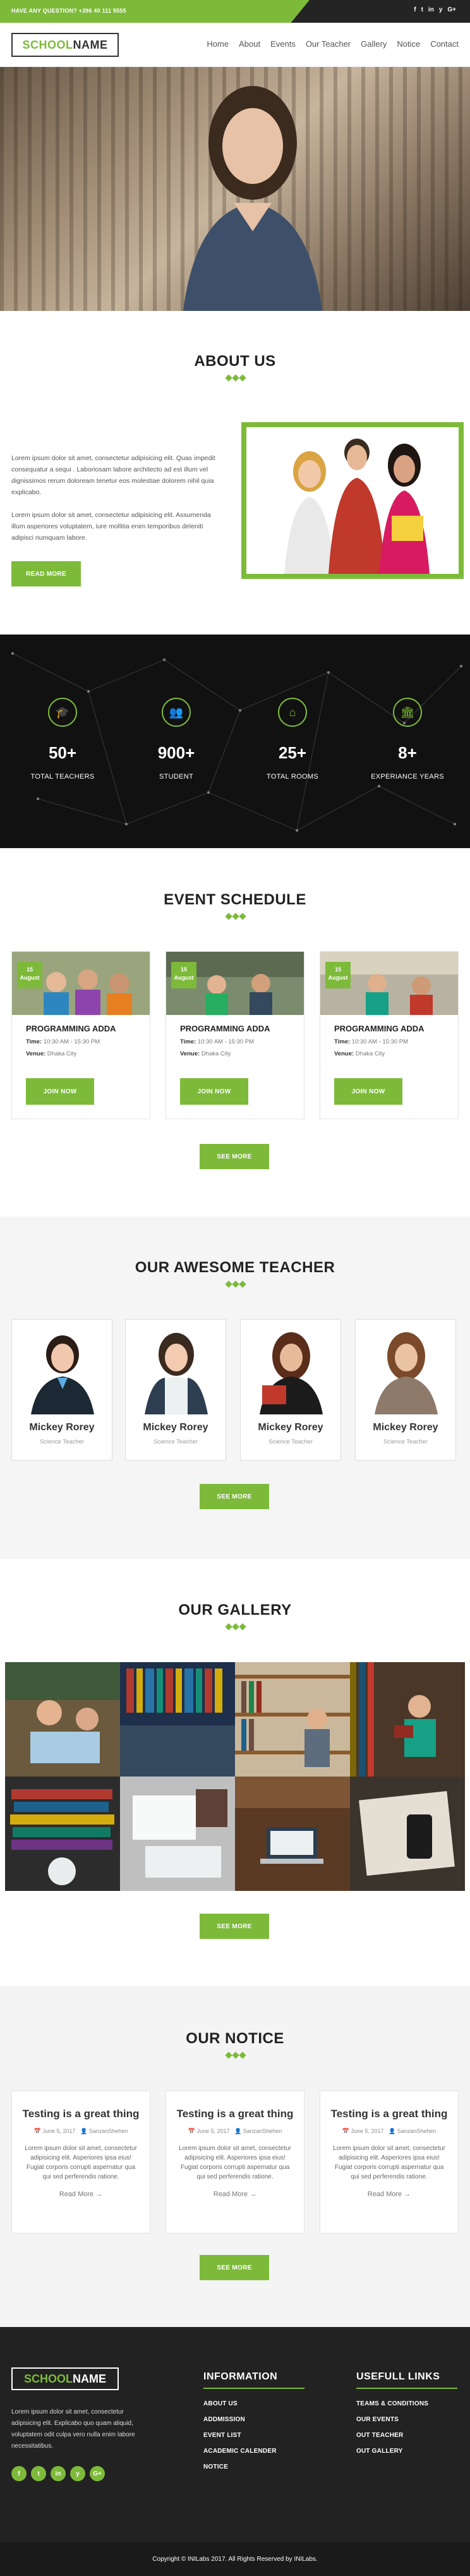 Image resolution: width=470 pixels, height=2576 pixels. I want to click on stat-label: STUDENT, so click(176, 777).